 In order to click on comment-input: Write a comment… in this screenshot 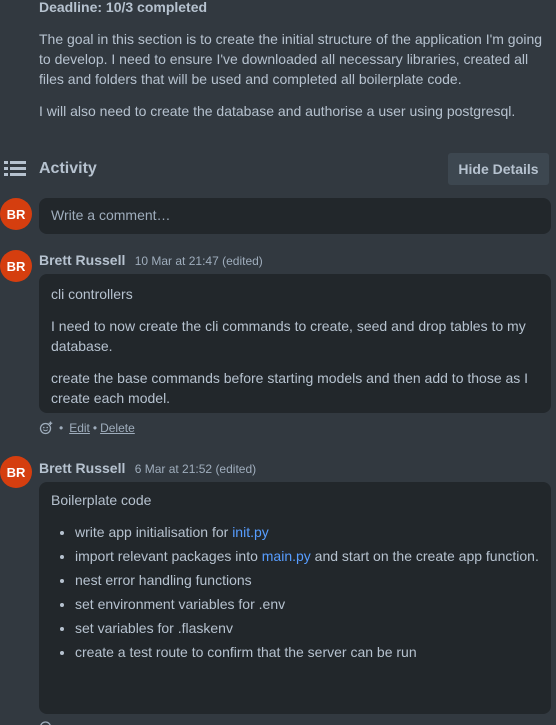, I will do `click(295, 216)`.